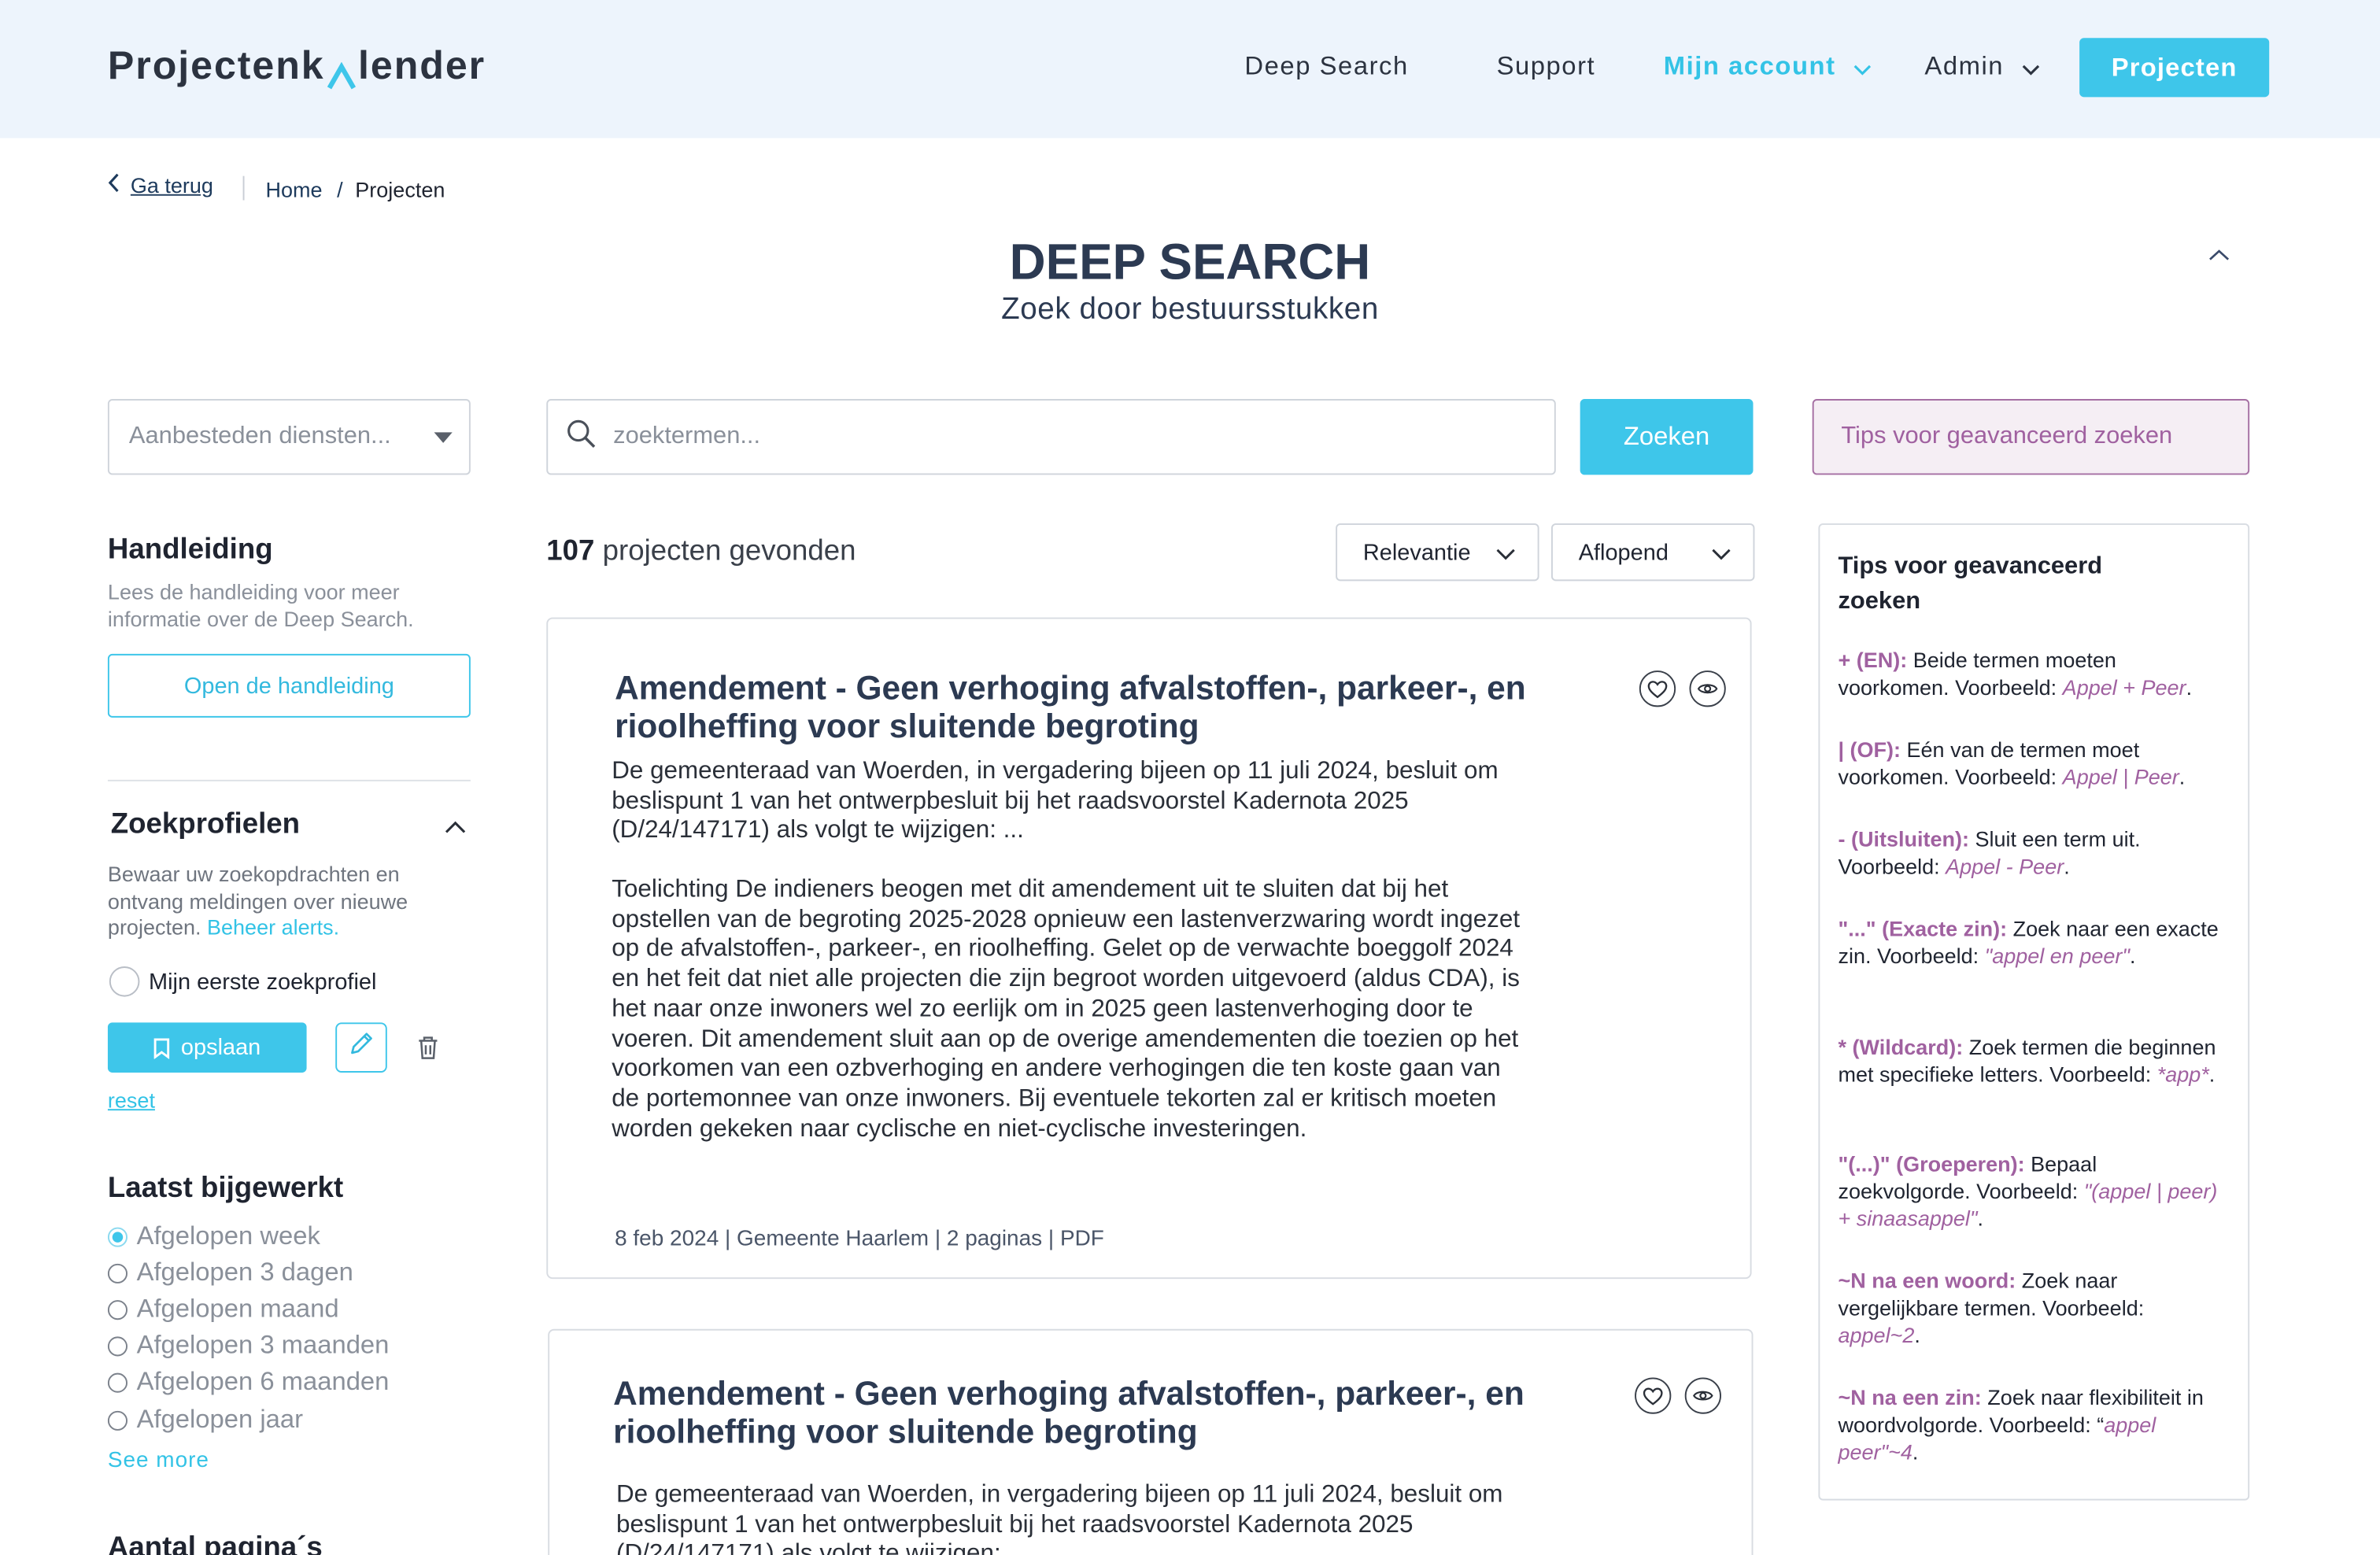 This screenshot has height=1555, width=2380. I want to click on projecten-button: Projecten, so click(2174, 68).